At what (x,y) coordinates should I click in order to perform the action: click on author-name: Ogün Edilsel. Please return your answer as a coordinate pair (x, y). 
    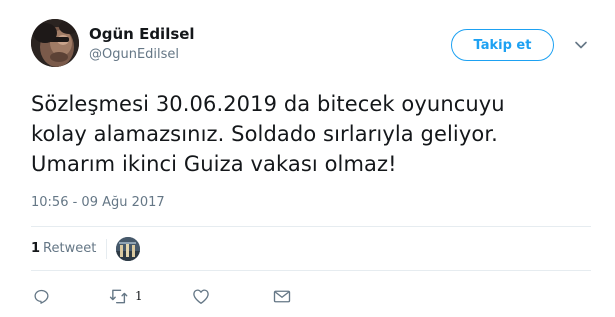
    Looking at the image, I should click on (142, 34).